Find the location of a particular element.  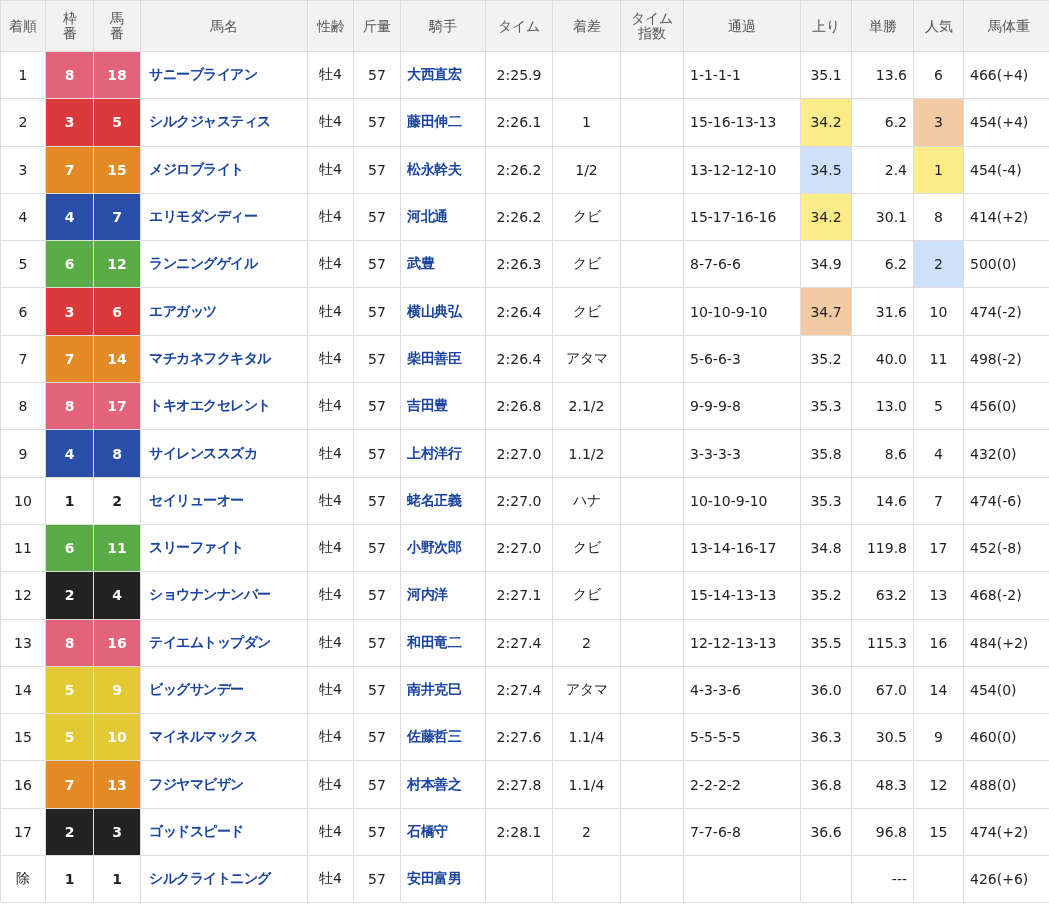

horse-number-cell: 13 is located at coordinates (117, 784).